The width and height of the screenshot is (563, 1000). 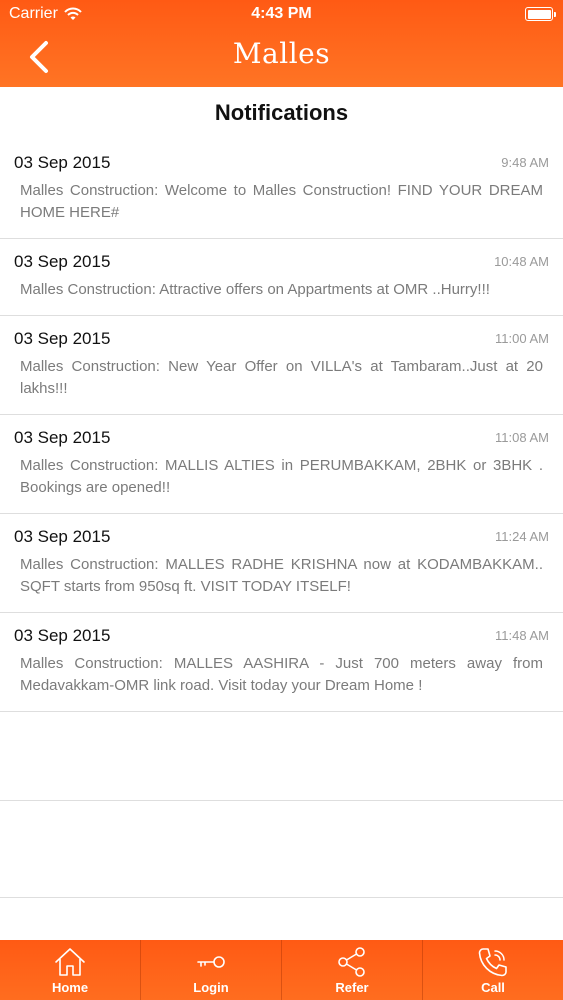 What do you see at coordinates (522, 536) in the screenshot?
I see `notification-time: 11:24 AM` at bounding box center [522, 536].